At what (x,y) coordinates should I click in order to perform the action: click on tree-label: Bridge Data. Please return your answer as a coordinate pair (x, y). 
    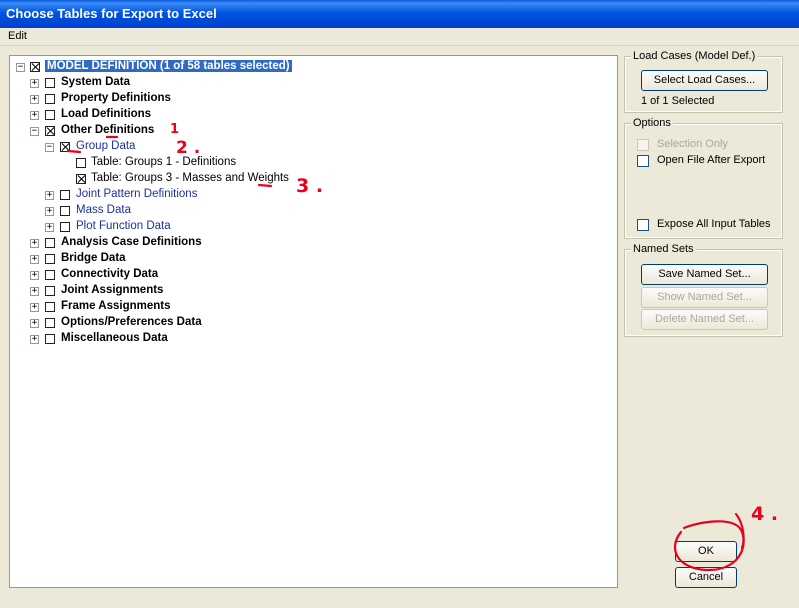
    Looking at the image, I should click on (93, 258).